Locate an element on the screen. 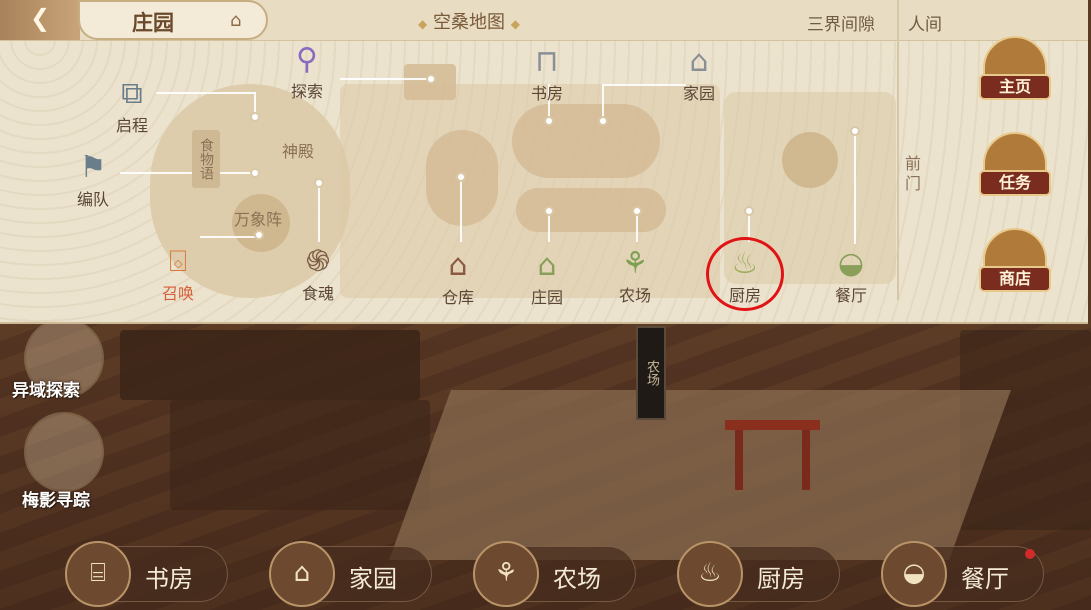  map-node-shufang: ⊓ 书房 is located at coordinates (547, 74).